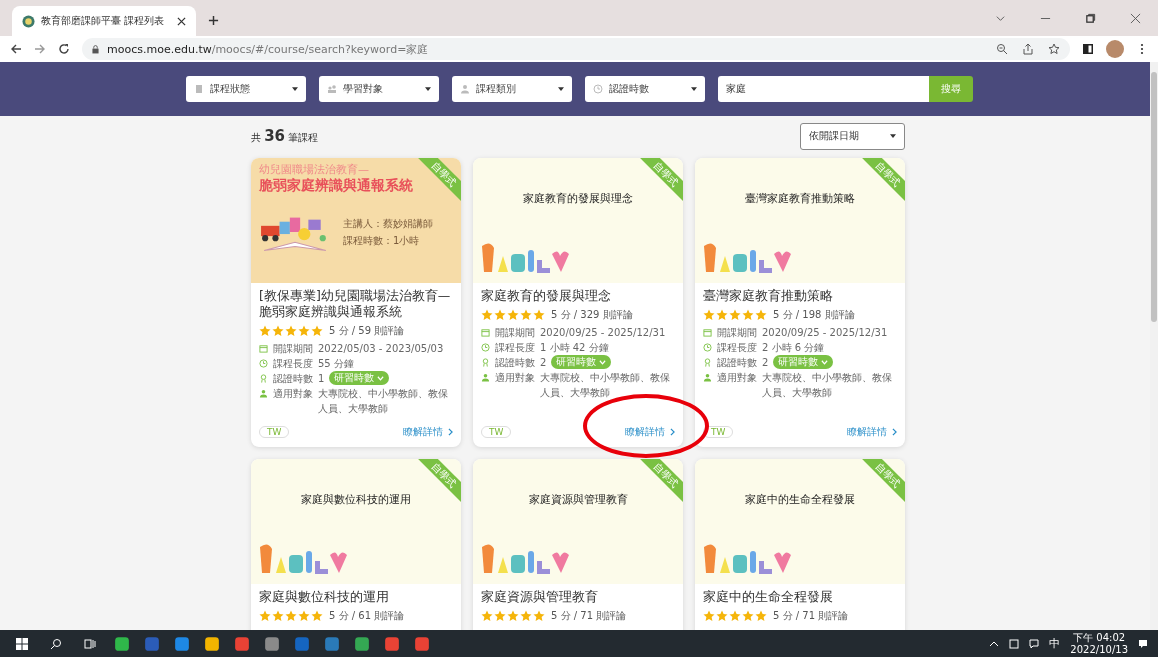 The image size is (1158, 657). Describe the element at coordinates (1014, 643) in the screenshot. I see `tray-icon` at that location.